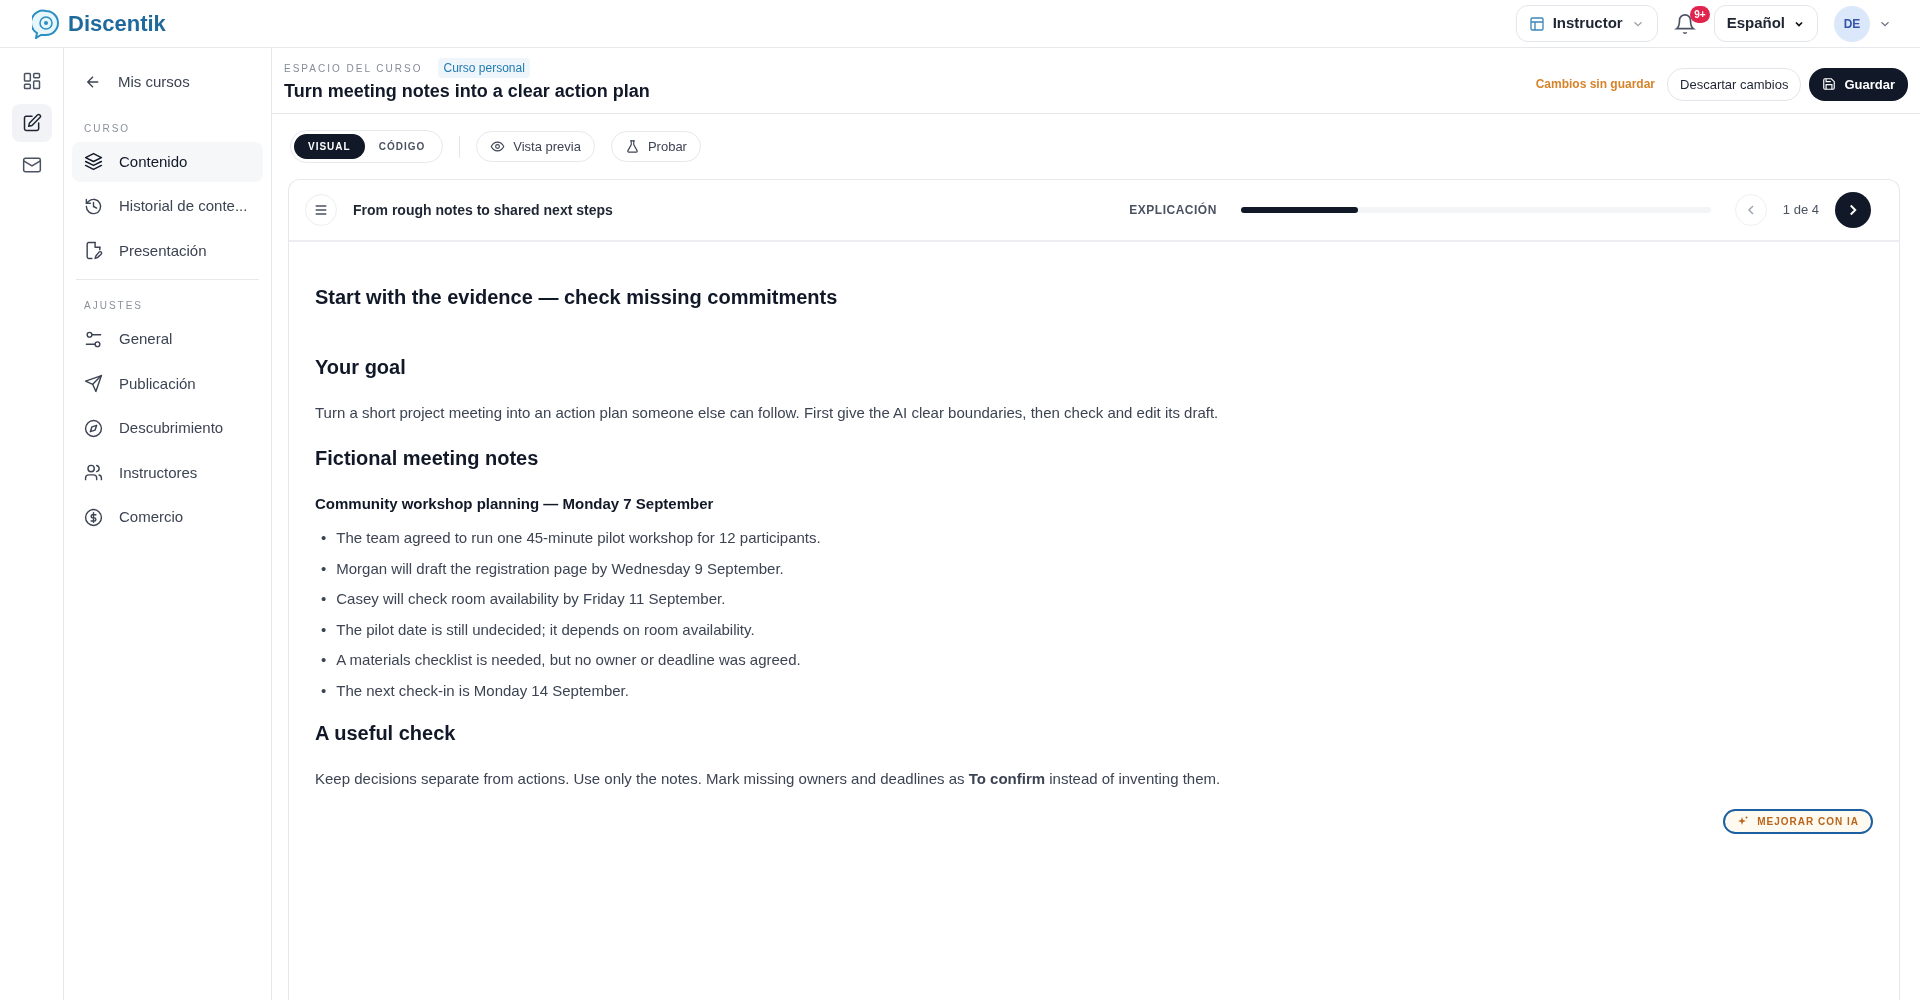 This screenshot has width=1920, height=1000. I want to click on mode-tab: CÓDIGO, so click(402, 146).